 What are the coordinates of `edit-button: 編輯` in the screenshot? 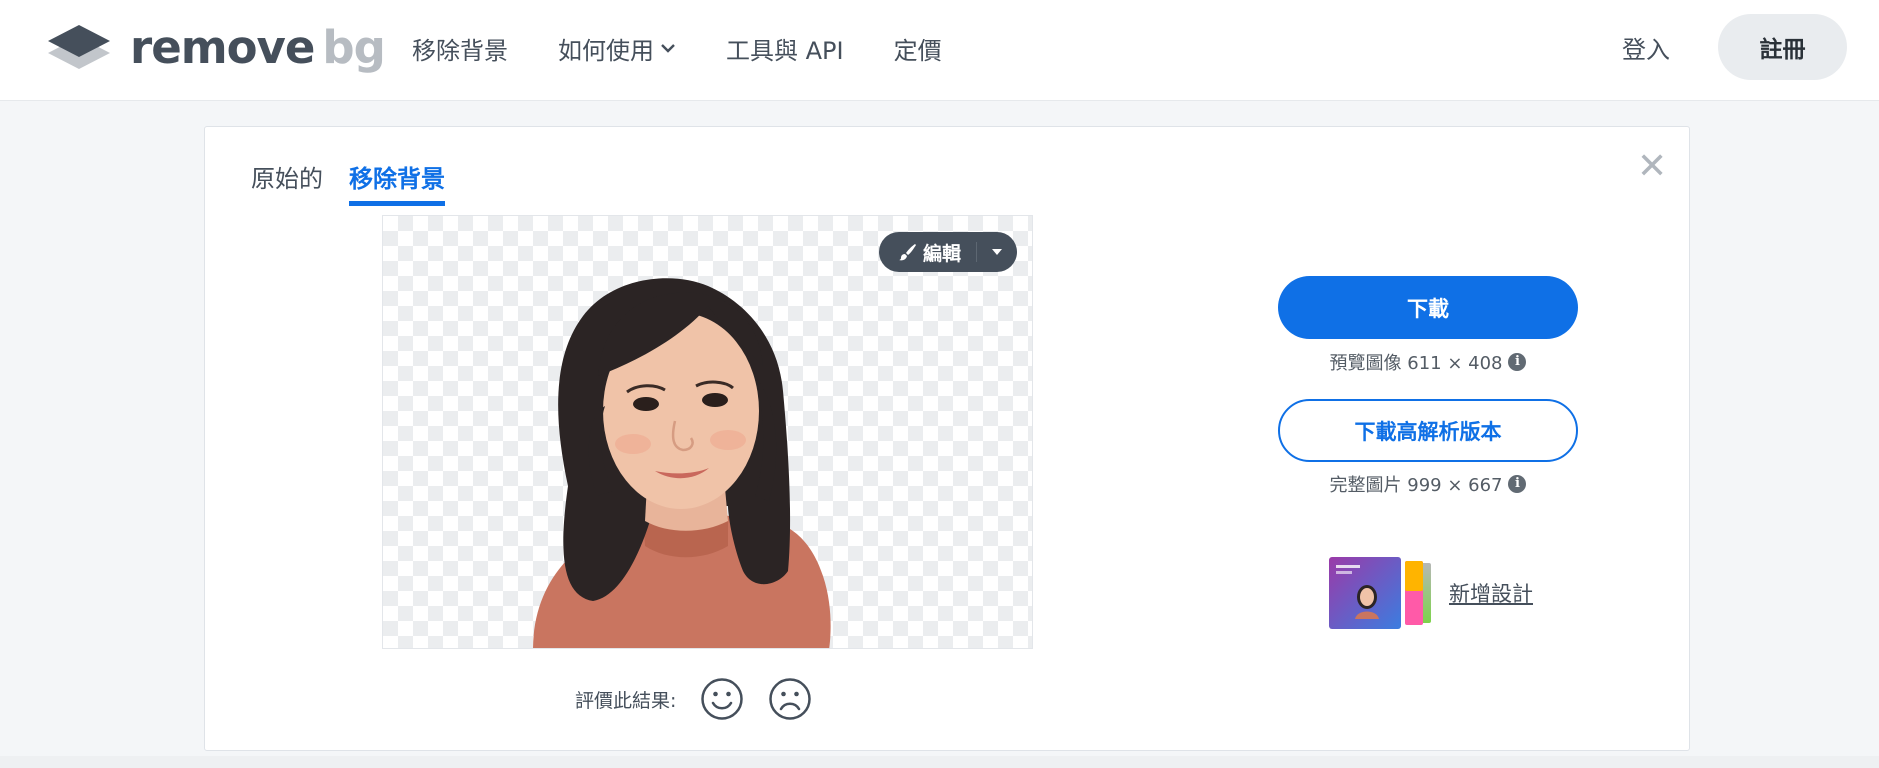 It's located at (948, 252).